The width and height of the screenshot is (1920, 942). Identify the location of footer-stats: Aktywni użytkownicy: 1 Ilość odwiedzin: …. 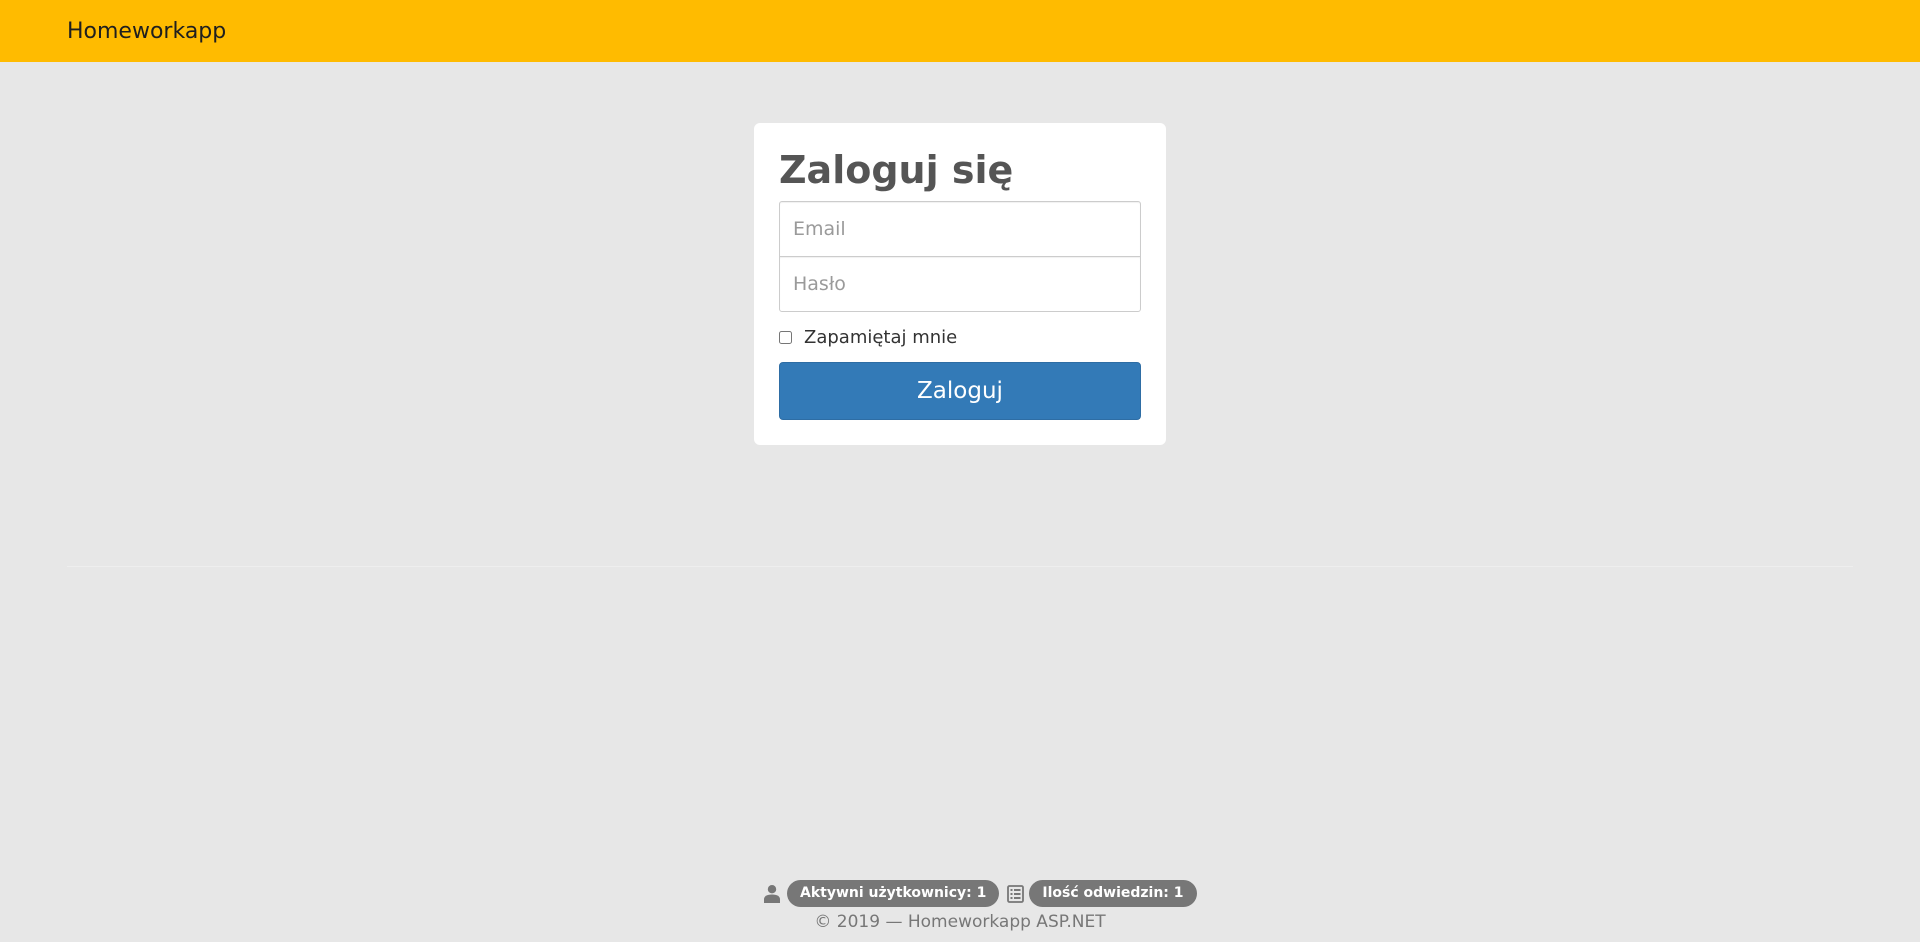
(979, 893).